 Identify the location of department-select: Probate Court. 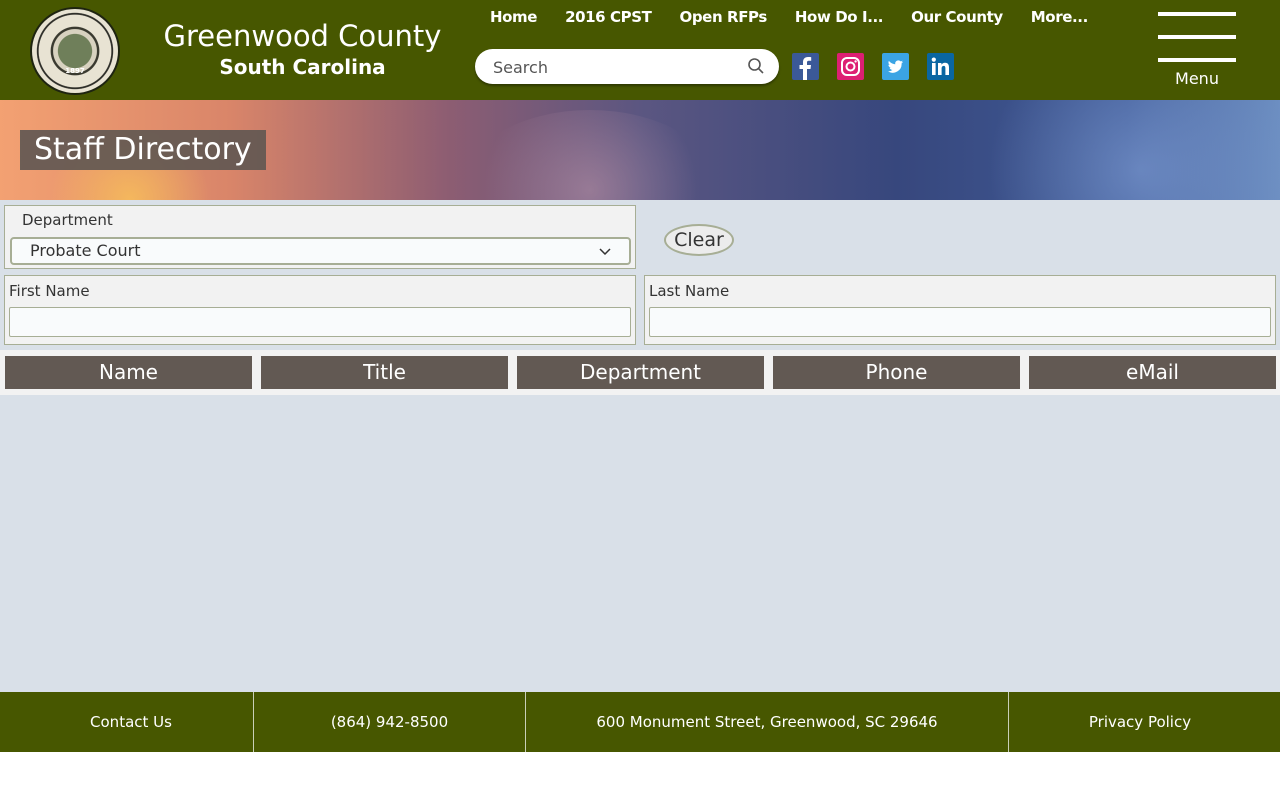
(320, 251).